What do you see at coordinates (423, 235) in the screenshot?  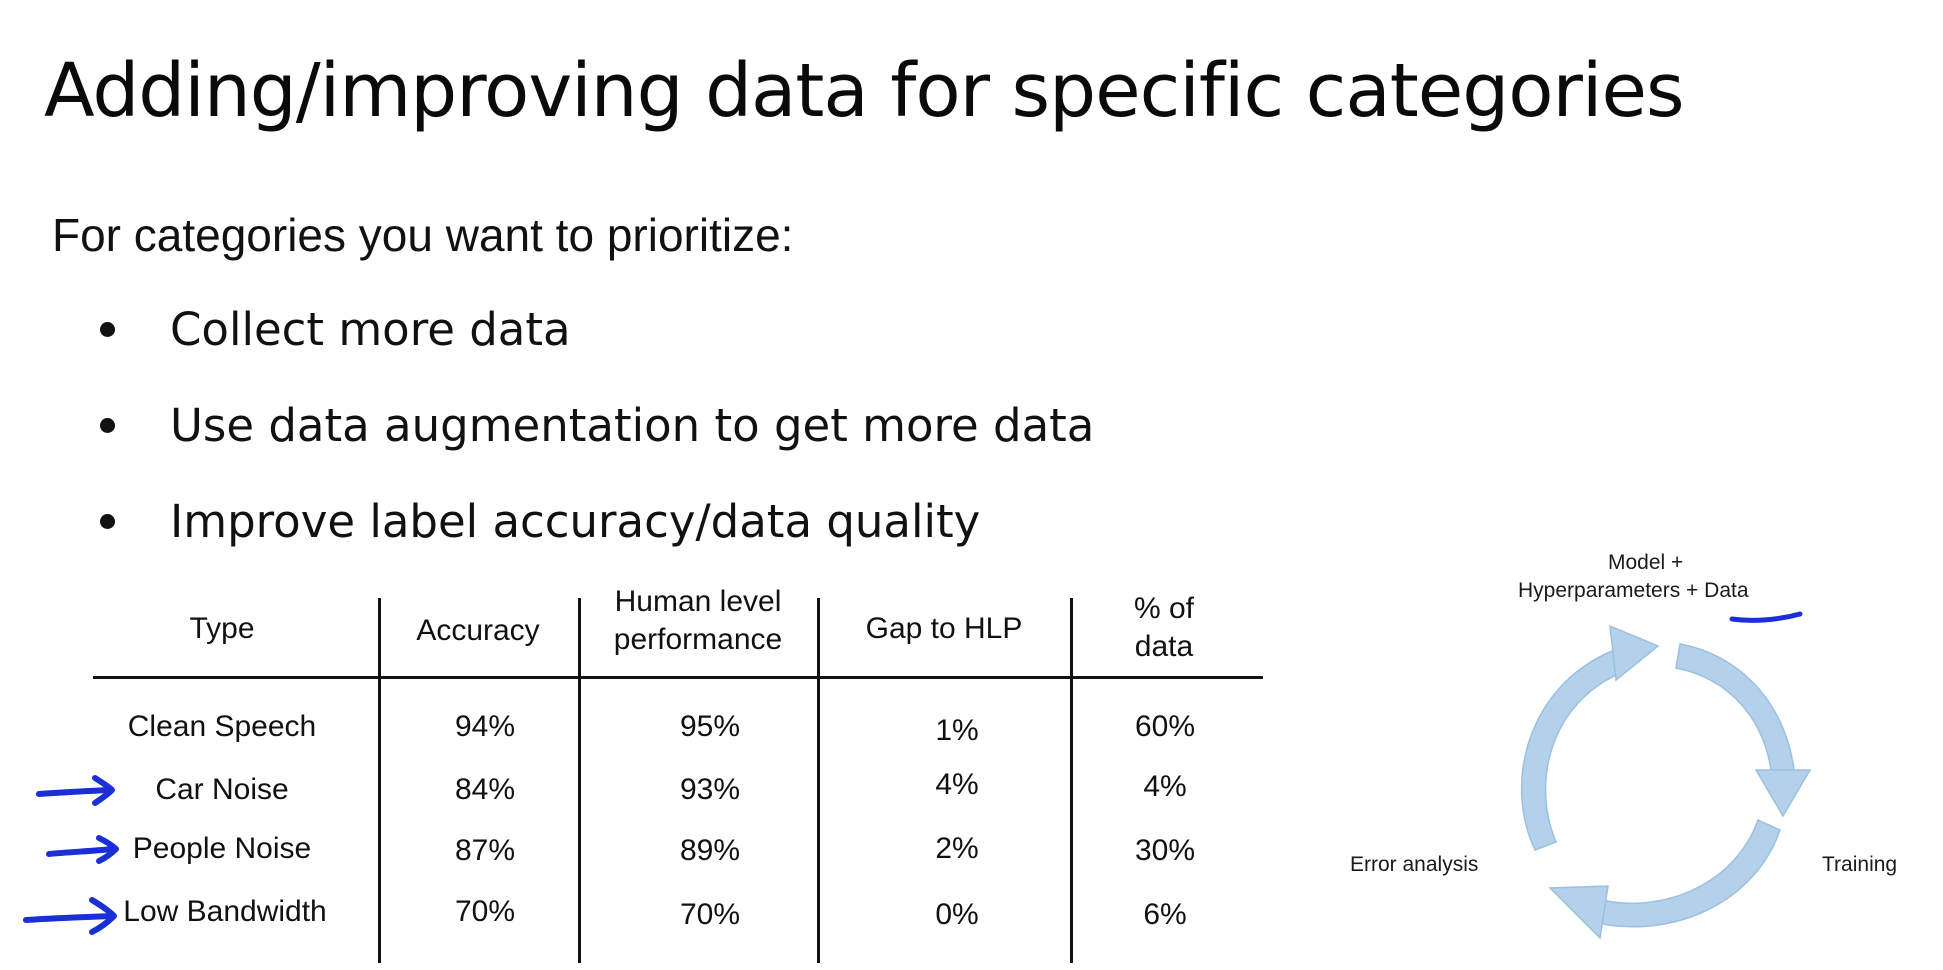 I see `intro-text: For categories you want to prioritize:` at bounding box center [423, 235].